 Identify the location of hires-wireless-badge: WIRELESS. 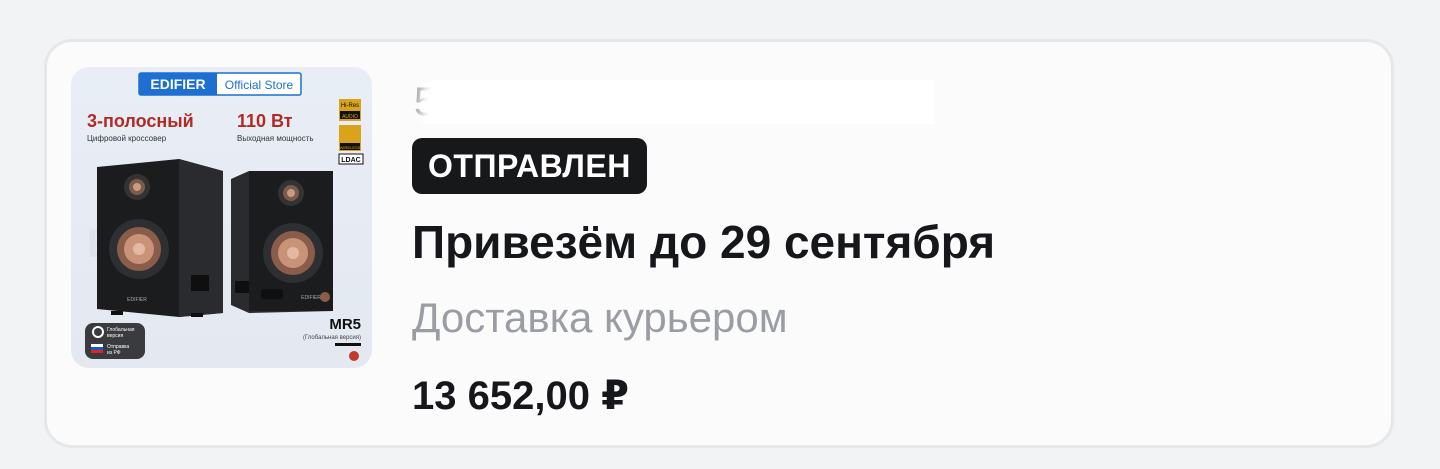
(350, 138).